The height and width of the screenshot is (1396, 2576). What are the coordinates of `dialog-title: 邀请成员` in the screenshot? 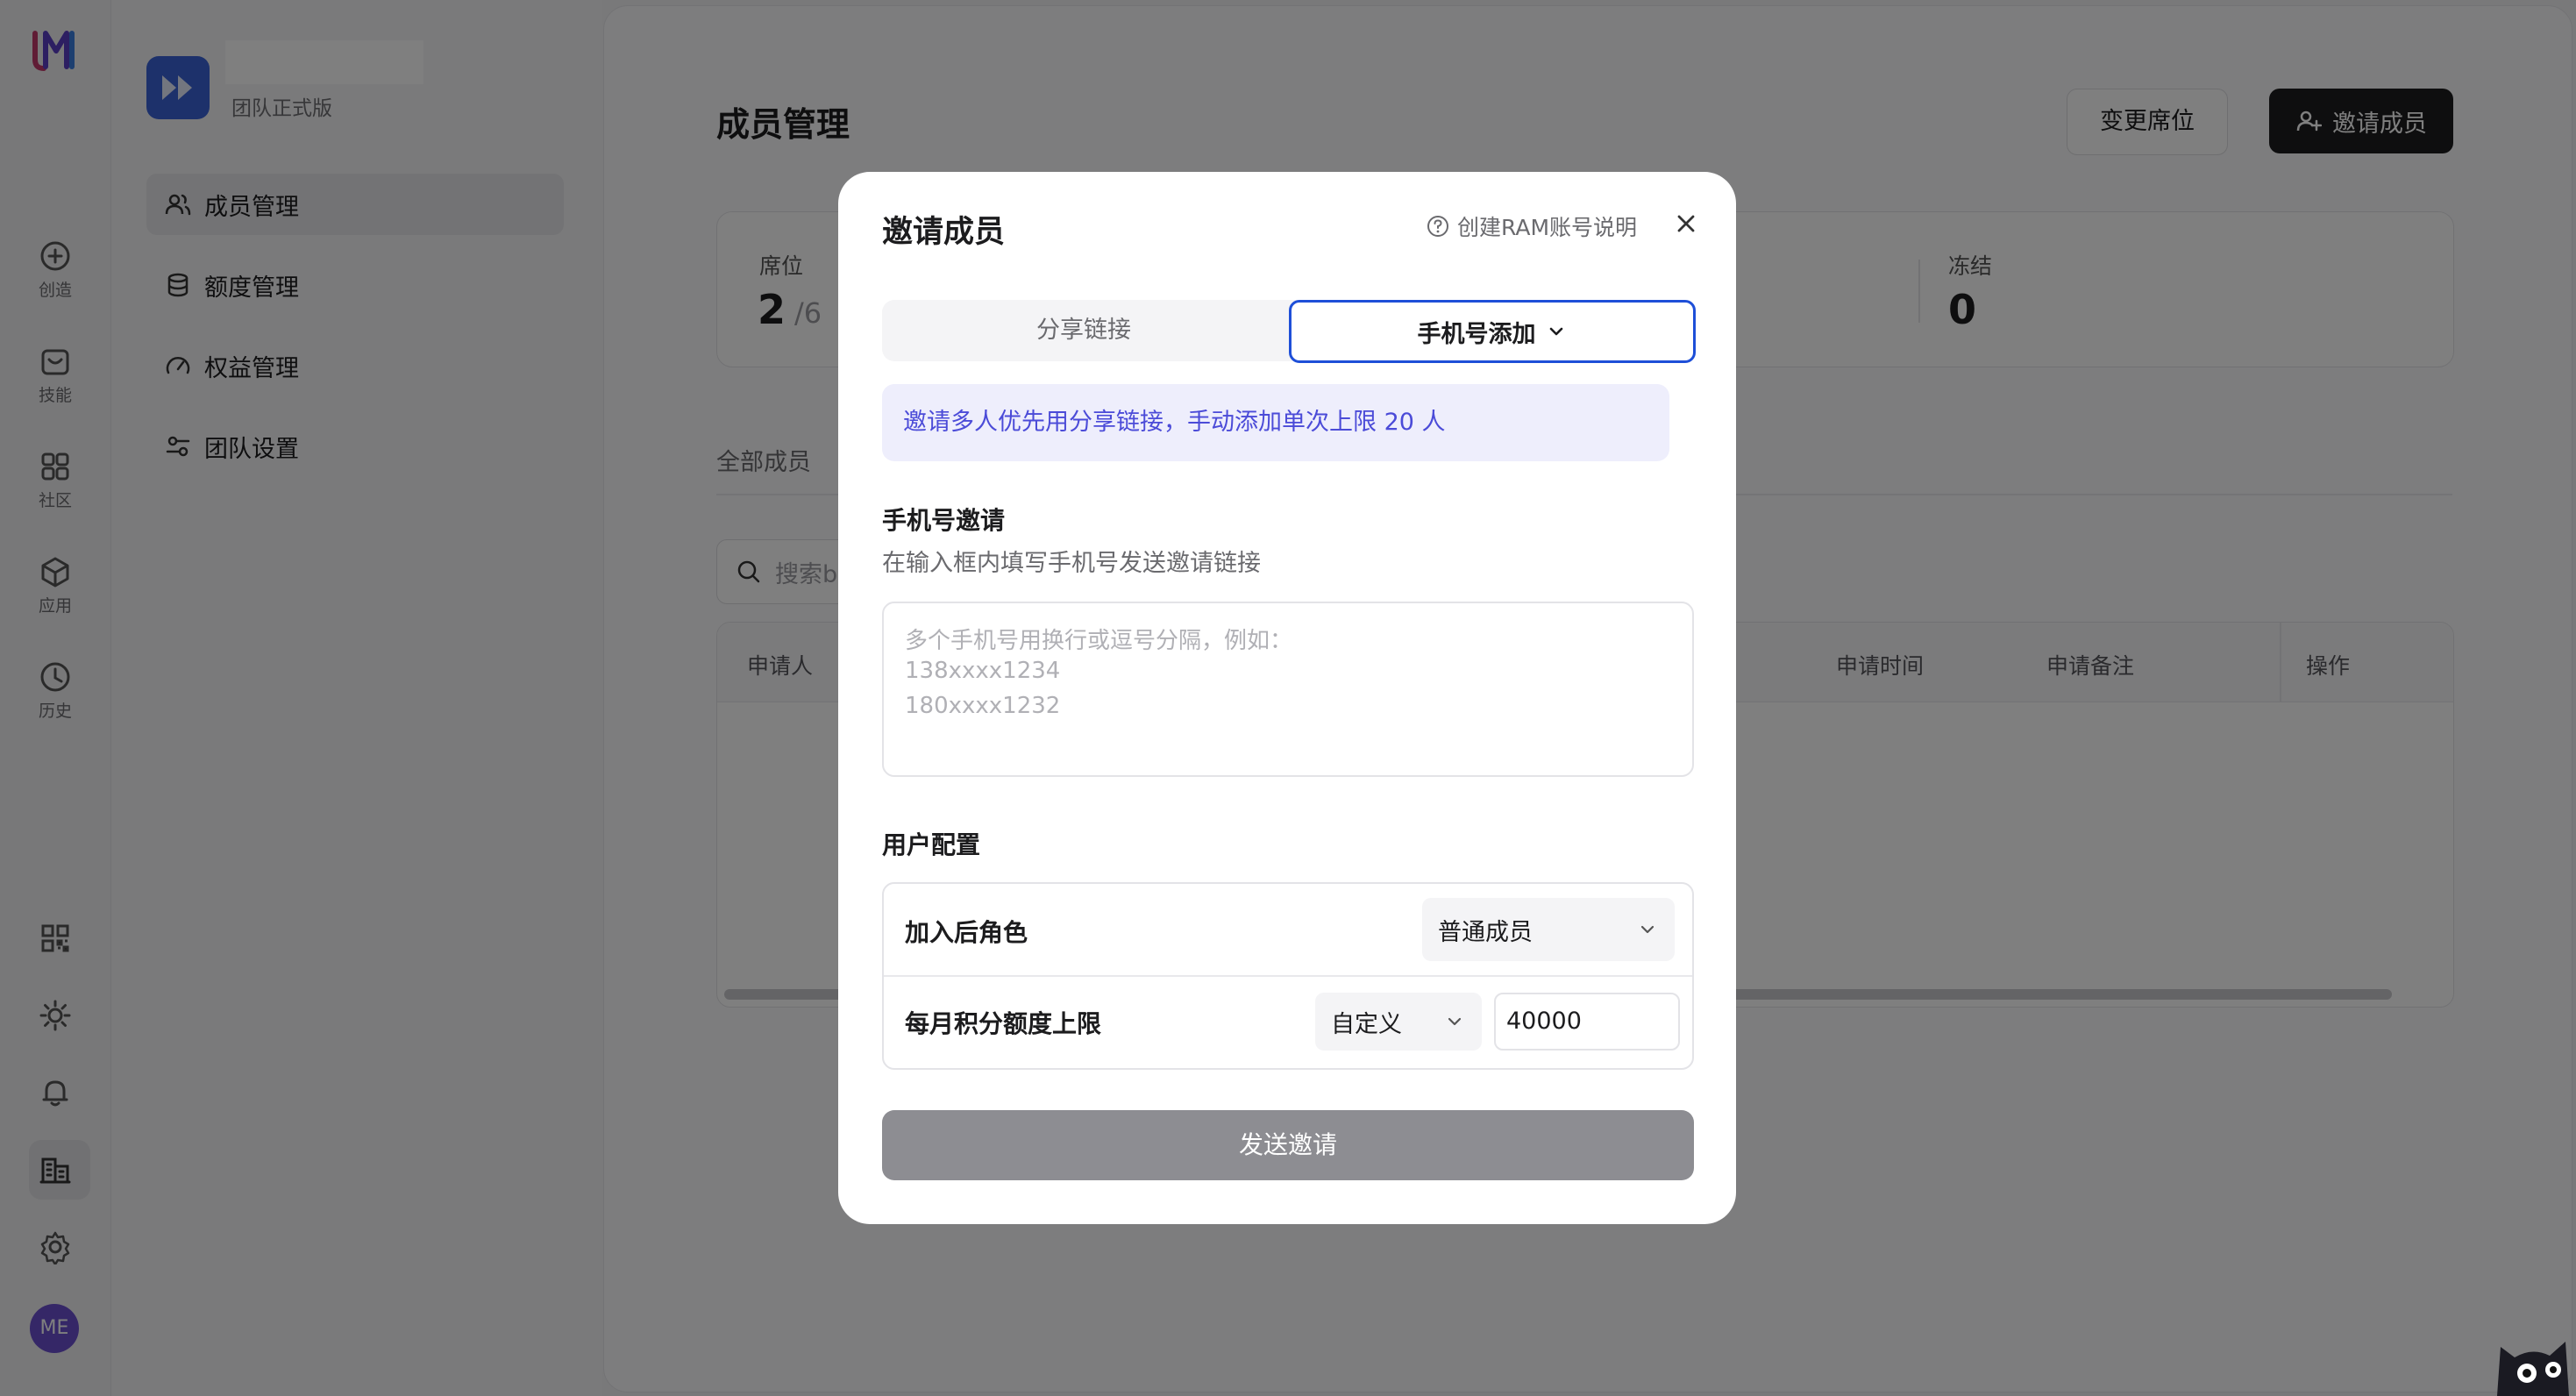 It's located at (944, 232).